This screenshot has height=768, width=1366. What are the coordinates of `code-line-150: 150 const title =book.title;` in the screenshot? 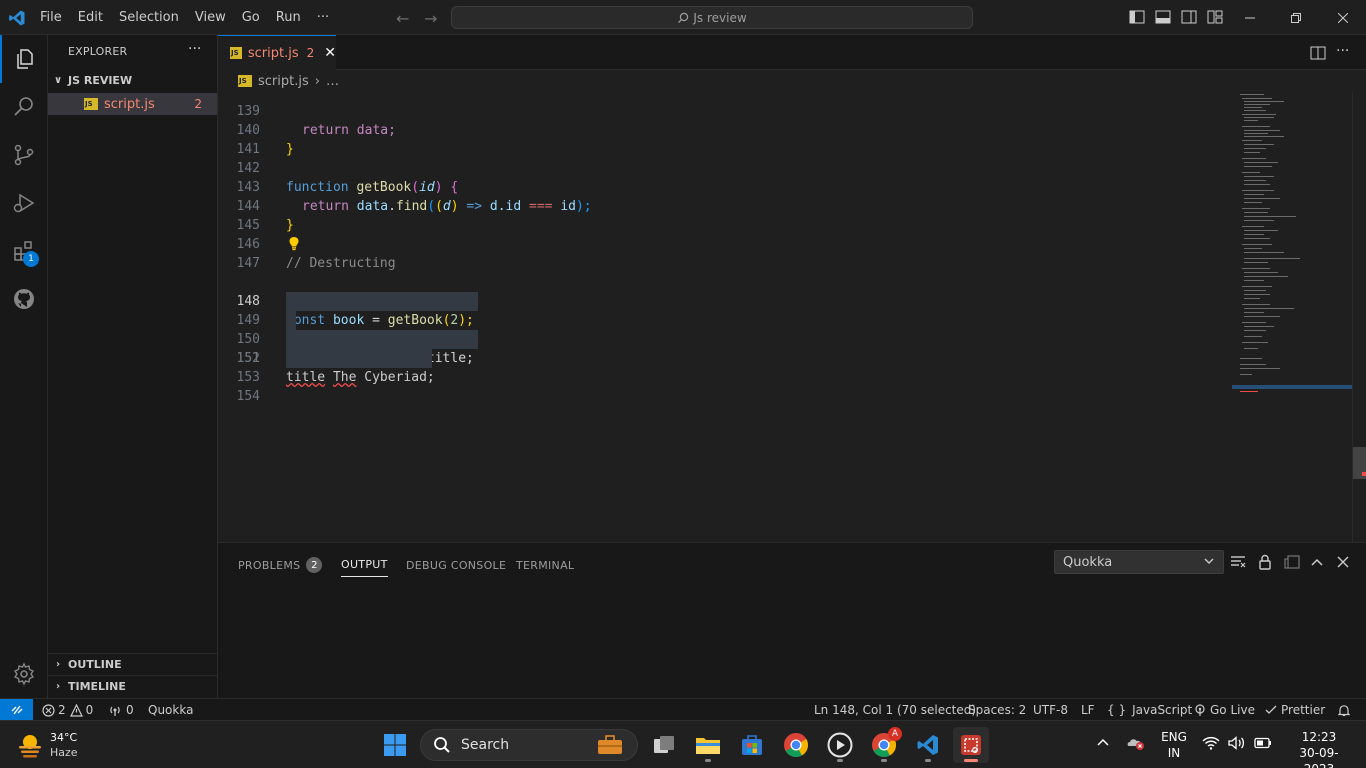 It's located at (725, 329).